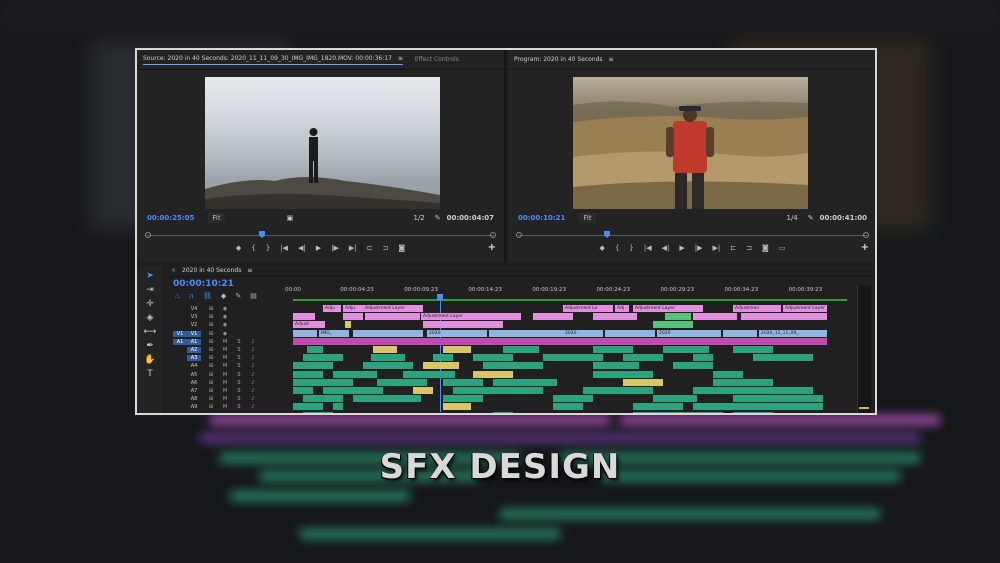 The image size is (1000, 563). What do you see at coordinates (757, 308) in the screenshot?
I see `adjustment-layer-clip: Adjustmen` at bounding box center [757, 308].